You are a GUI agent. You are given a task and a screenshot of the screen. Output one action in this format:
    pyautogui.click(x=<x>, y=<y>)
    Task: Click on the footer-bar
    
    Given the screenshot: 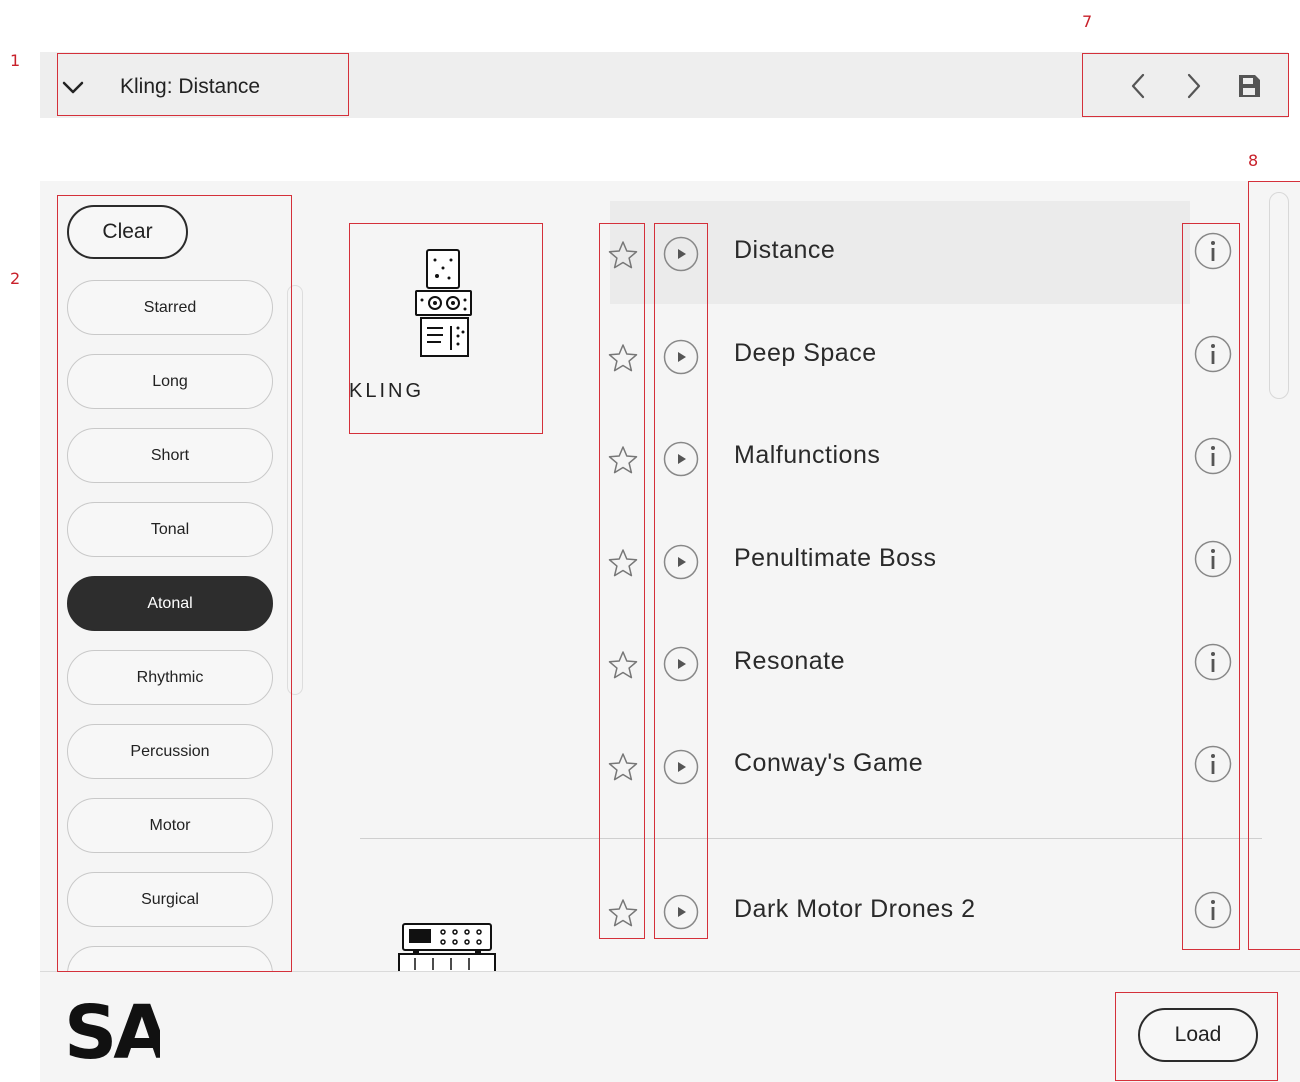 What is the action you would take?
    pyautogui.click(x=670, y=1026)
    